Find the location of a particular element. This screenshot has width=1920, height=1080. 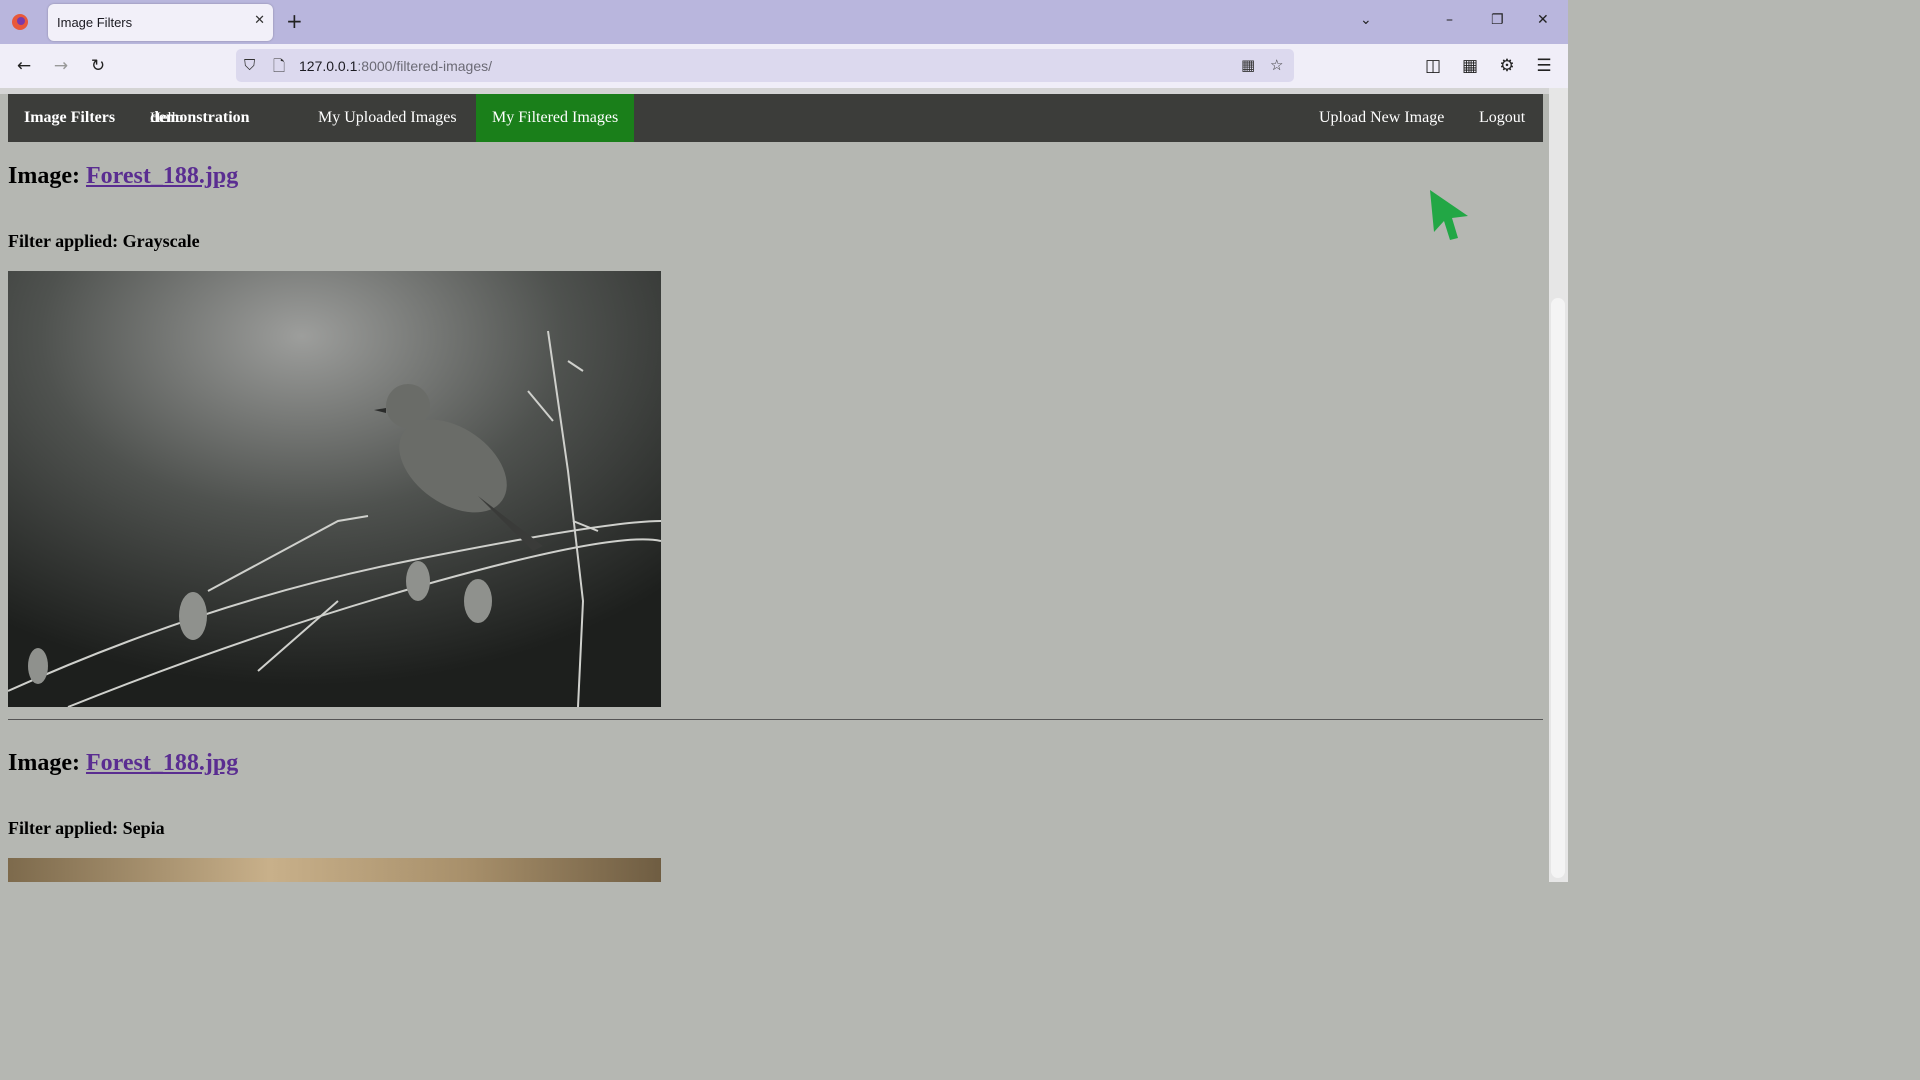

filtered-image-grayscale is located at coordinates (334, 489).